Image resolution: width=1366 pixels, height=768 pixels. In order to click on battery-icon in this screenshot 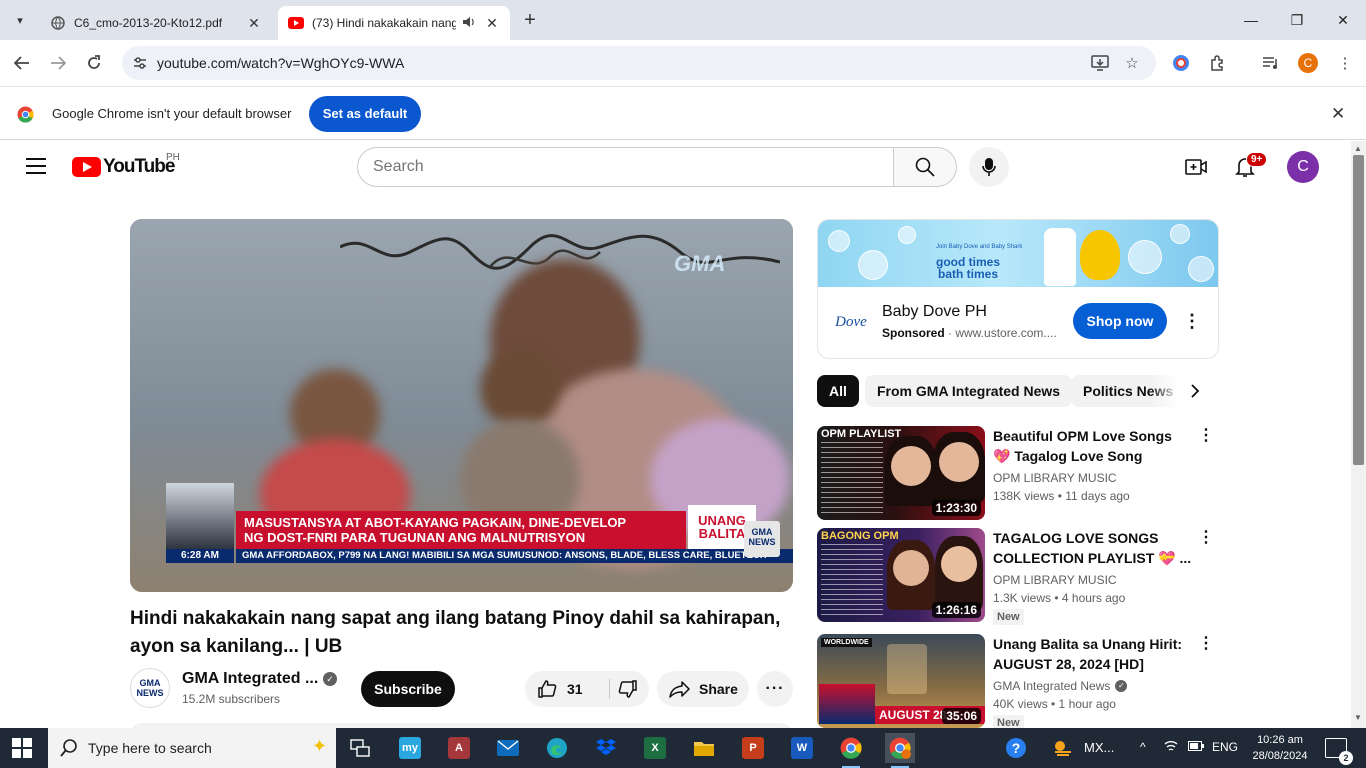, I will do `click(1196, 747)`.